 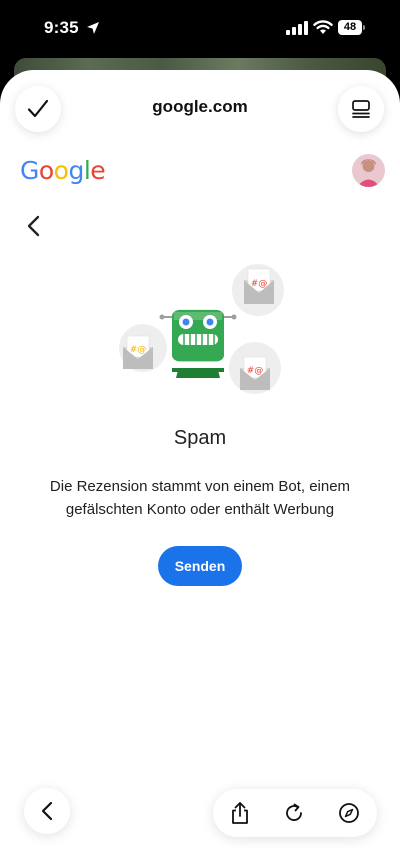 I want to click on done-button, so click(x=38, y=109).